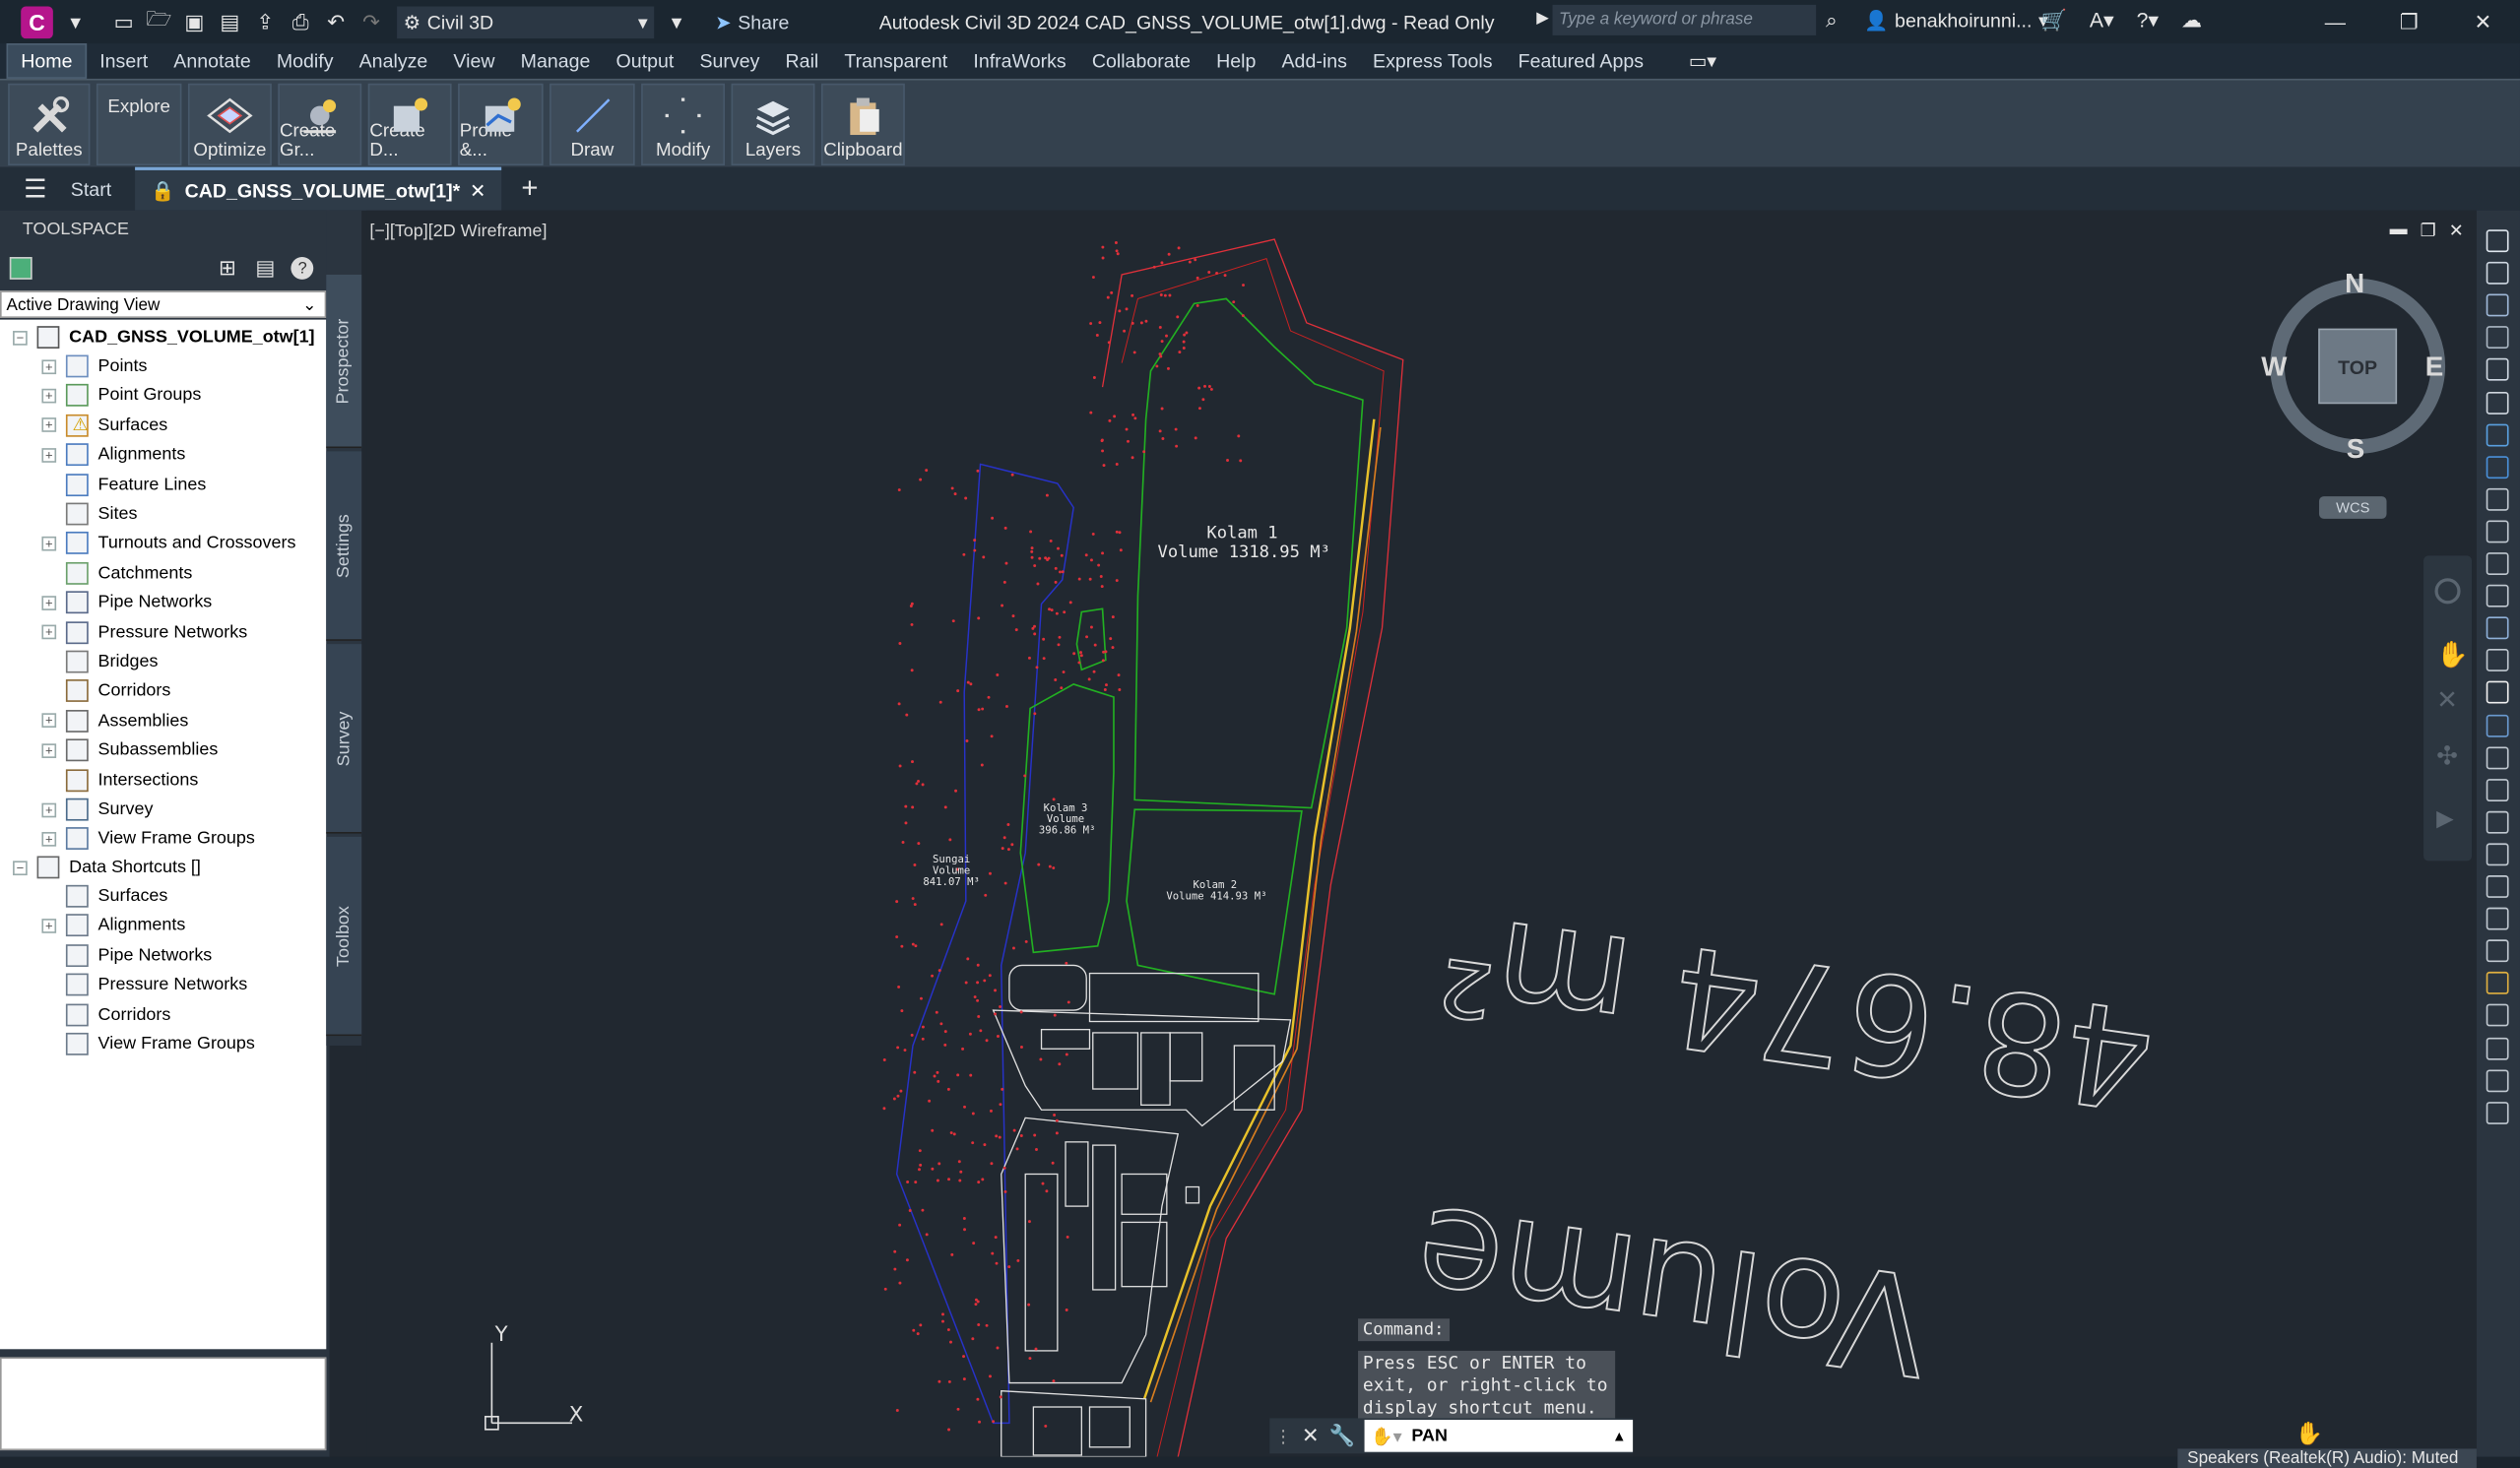 This screenshot has height=1468, width=2520. What do you see at coordinates (139, 125) in the screenshot?
I see `explore-button: Explore` at bounding box center [139, 125].